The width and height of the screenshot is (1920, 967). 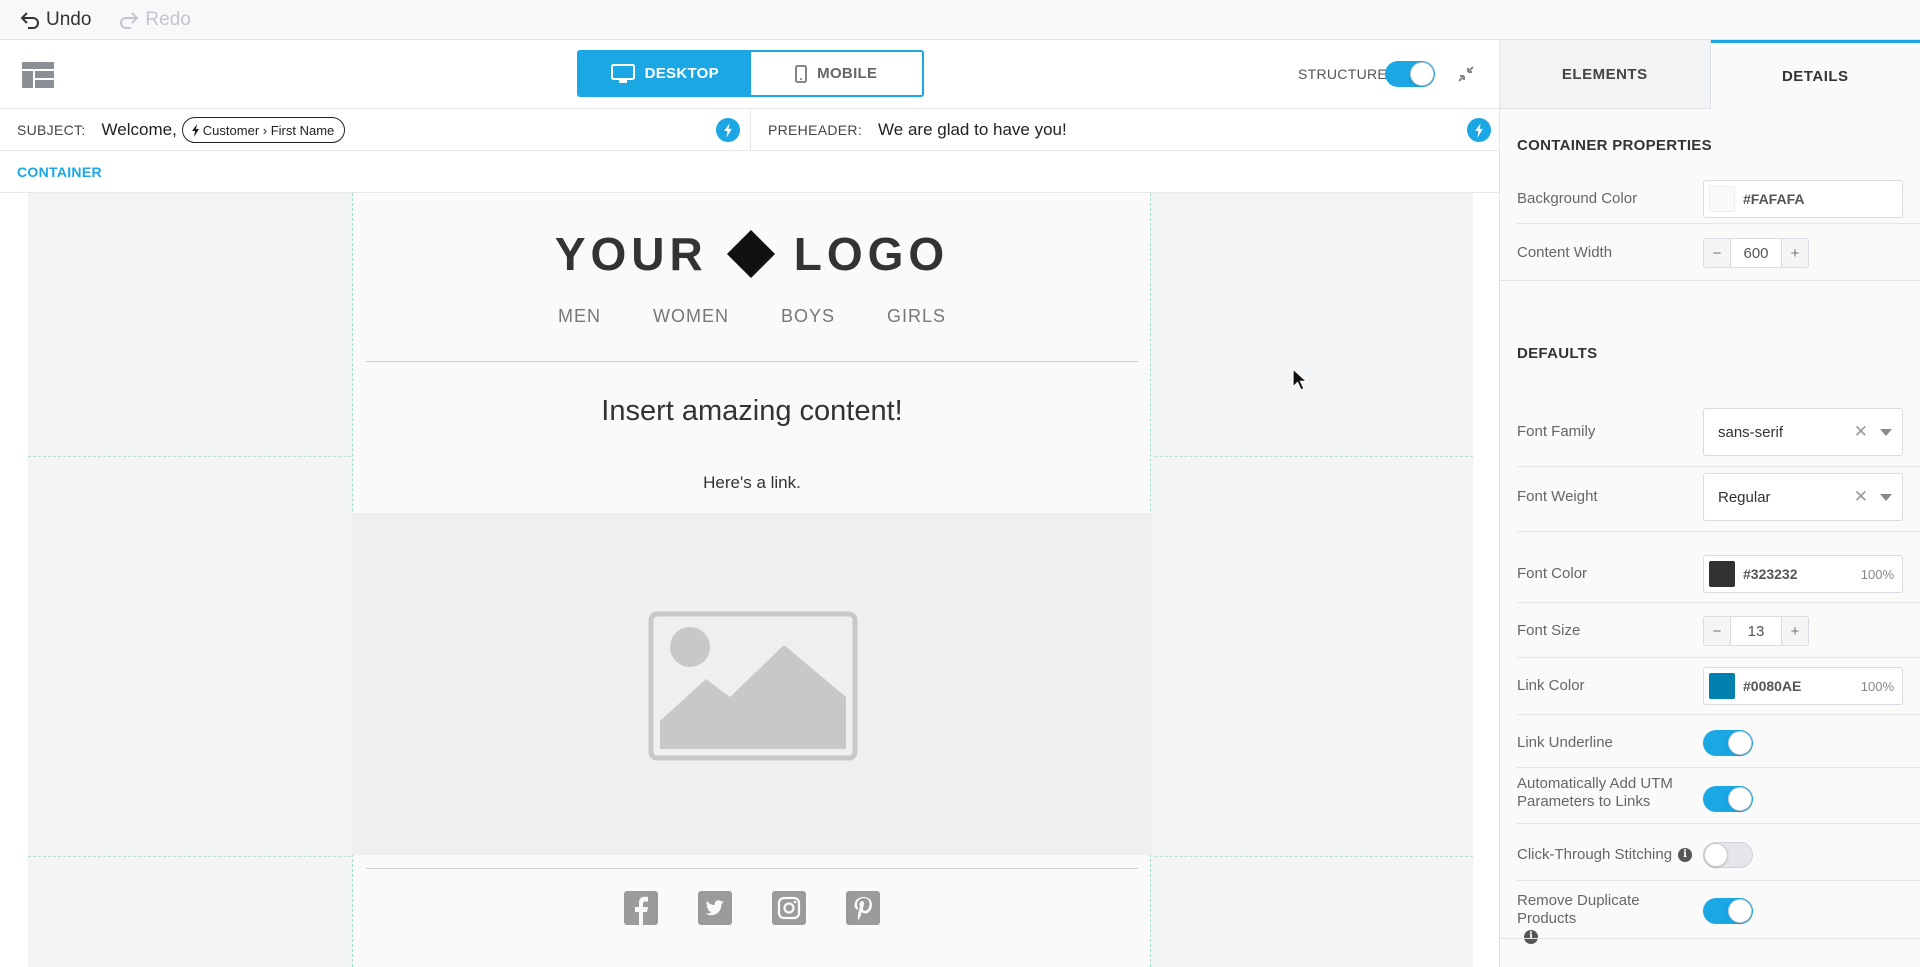 What do you see at coordinates (579, 316) in the screenshot?
I see `nav-item-men: MEN` at bounding box center [579, 316].